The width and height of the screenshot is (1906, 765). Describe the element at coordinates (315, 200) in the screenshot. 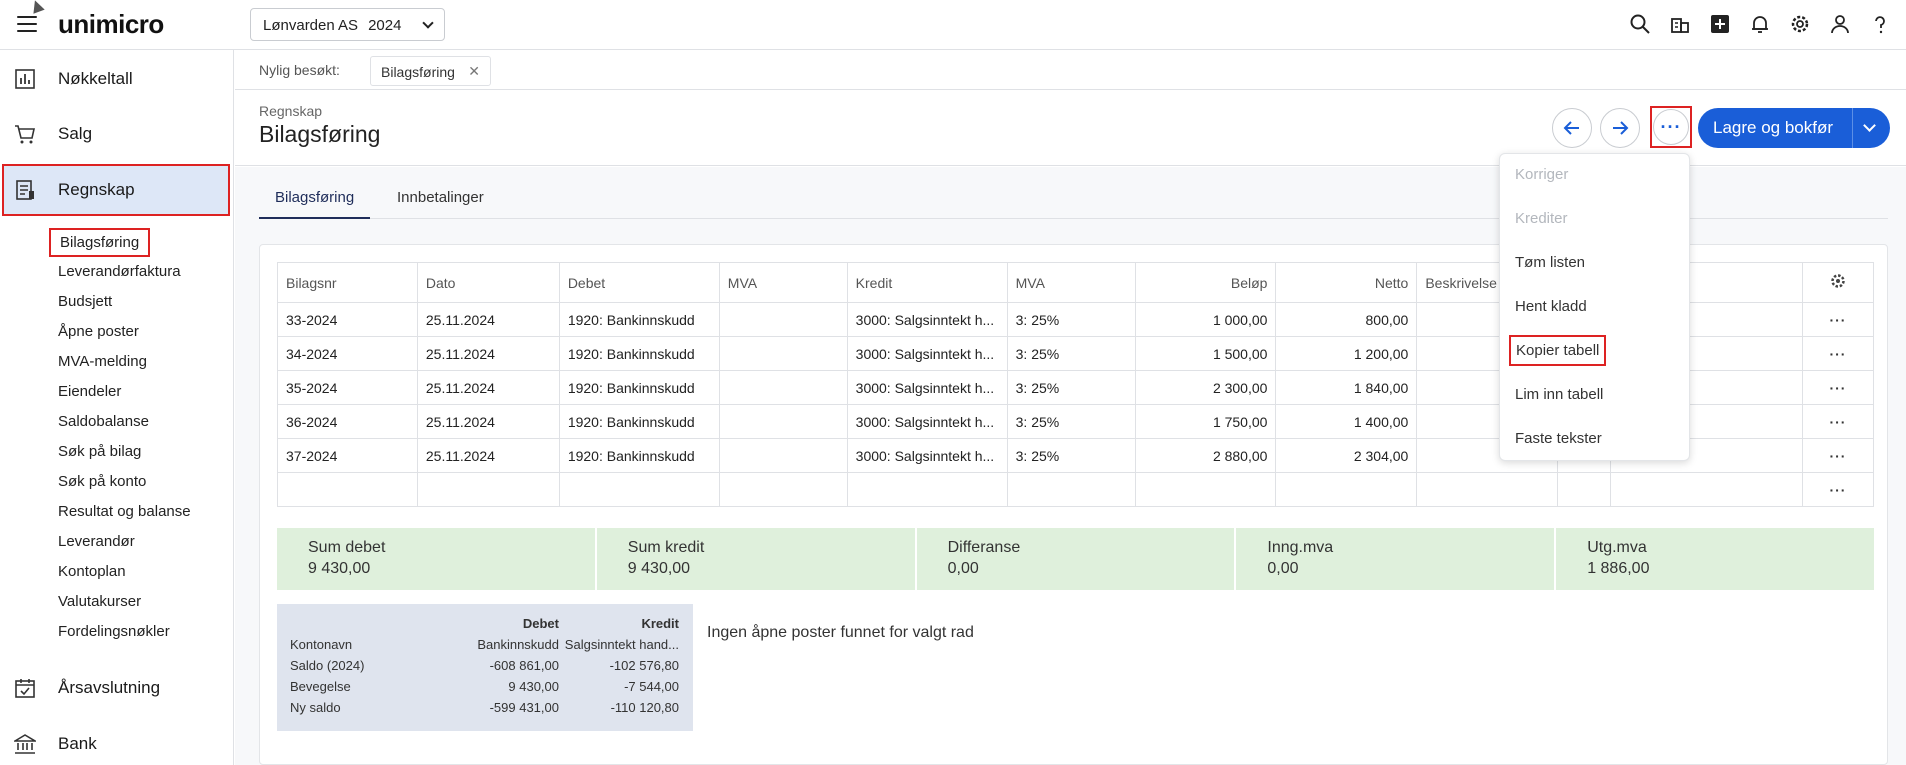

I see `tab-bilagsforing: Bilagsføring` at that location.